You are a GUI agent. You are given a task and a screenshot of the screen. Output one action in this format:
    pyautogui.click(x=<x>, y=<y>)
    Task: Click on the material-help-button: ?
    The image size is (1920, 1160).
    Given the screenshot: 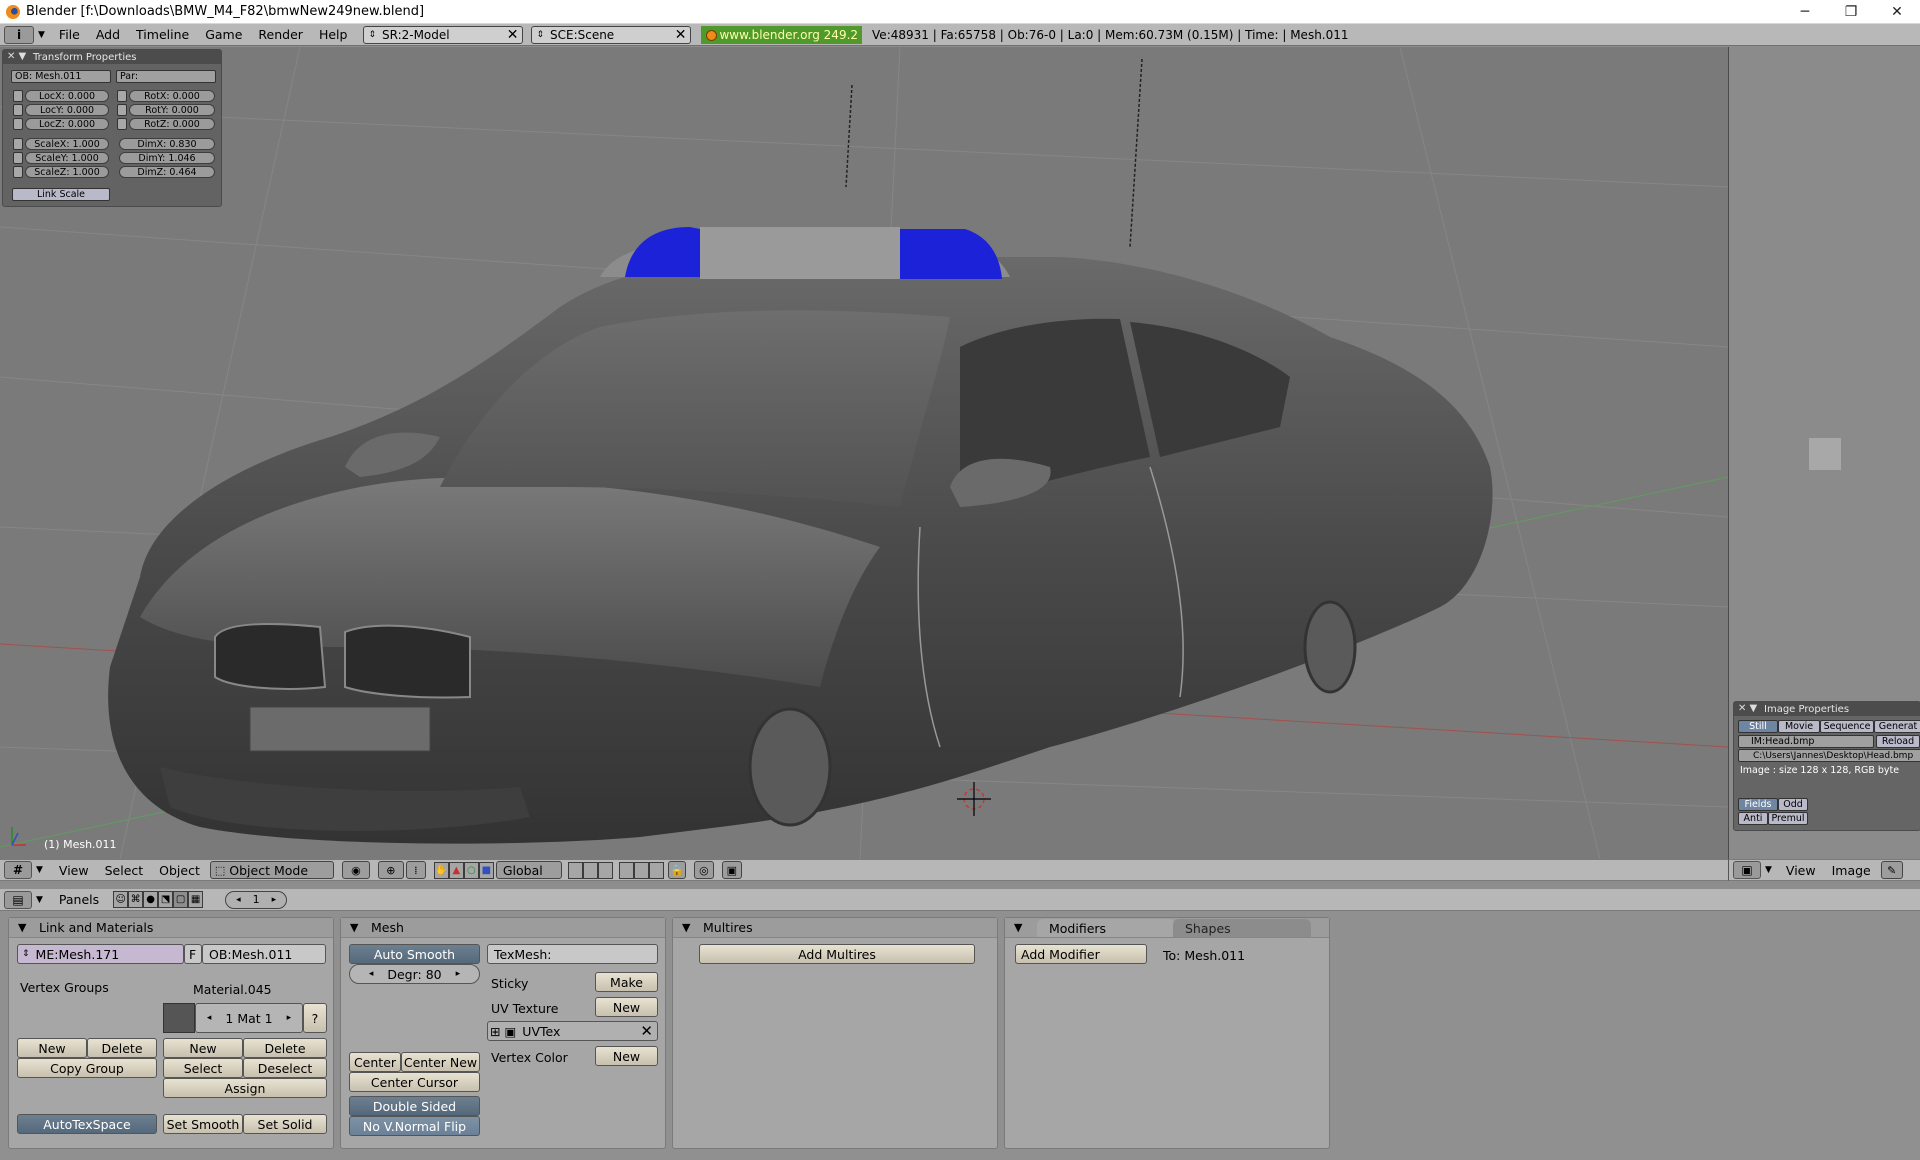 What is the action you would take?
    pyautogui.click(x=315, y=1018)
    